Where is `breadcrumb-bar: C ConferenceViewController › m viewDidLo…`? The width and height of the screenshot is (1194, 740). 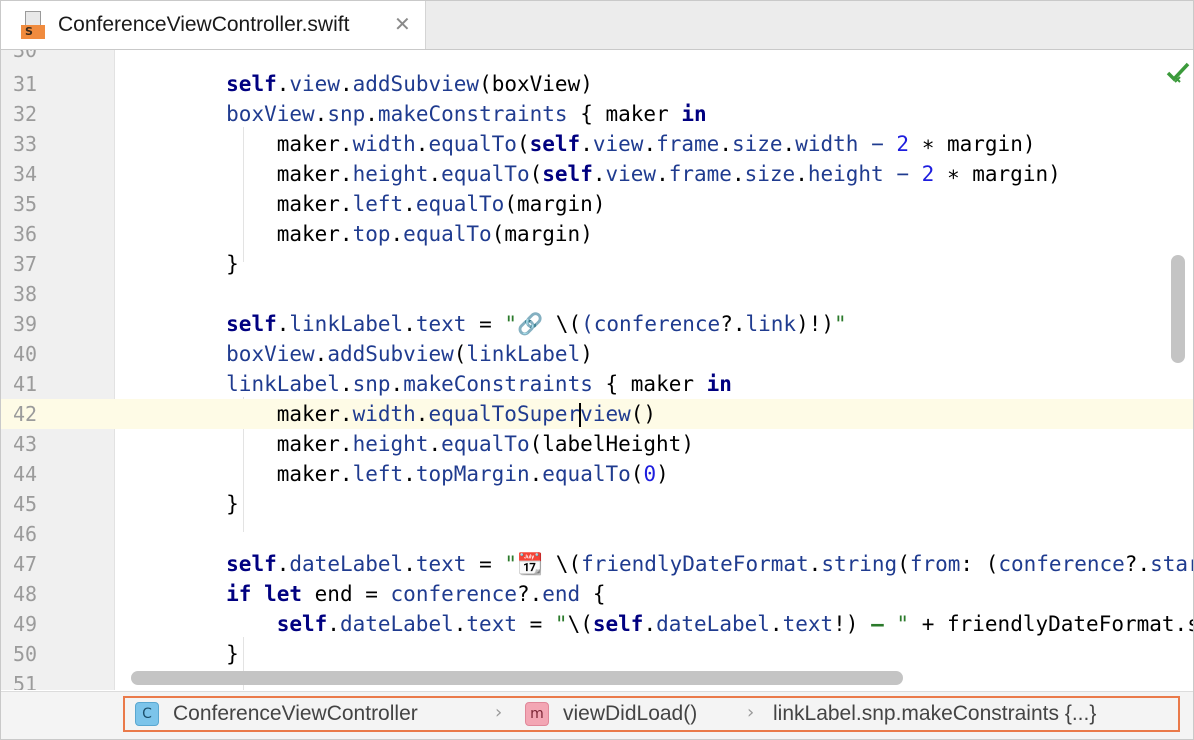
breadcrumb-bar: C ConferenceViewController › m viewDidLo… is located at coordinates (597, 715).